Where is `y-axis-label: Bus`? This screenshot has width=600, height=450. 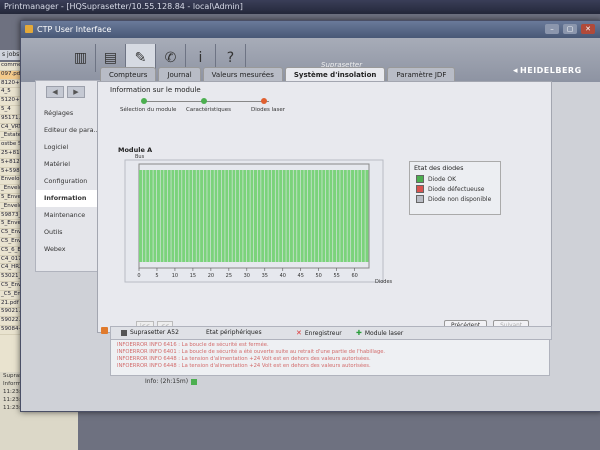
y-axis-label: Bus is located at coordinates (140, 157).